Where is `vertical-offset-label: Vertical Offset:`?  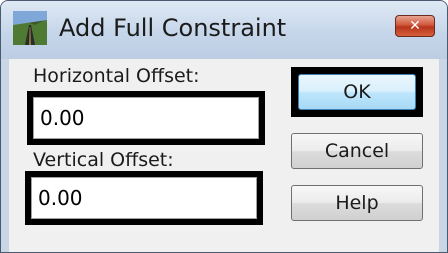
vertical-offset-label: Vertical Offset: is located at coordinates (103, 160).